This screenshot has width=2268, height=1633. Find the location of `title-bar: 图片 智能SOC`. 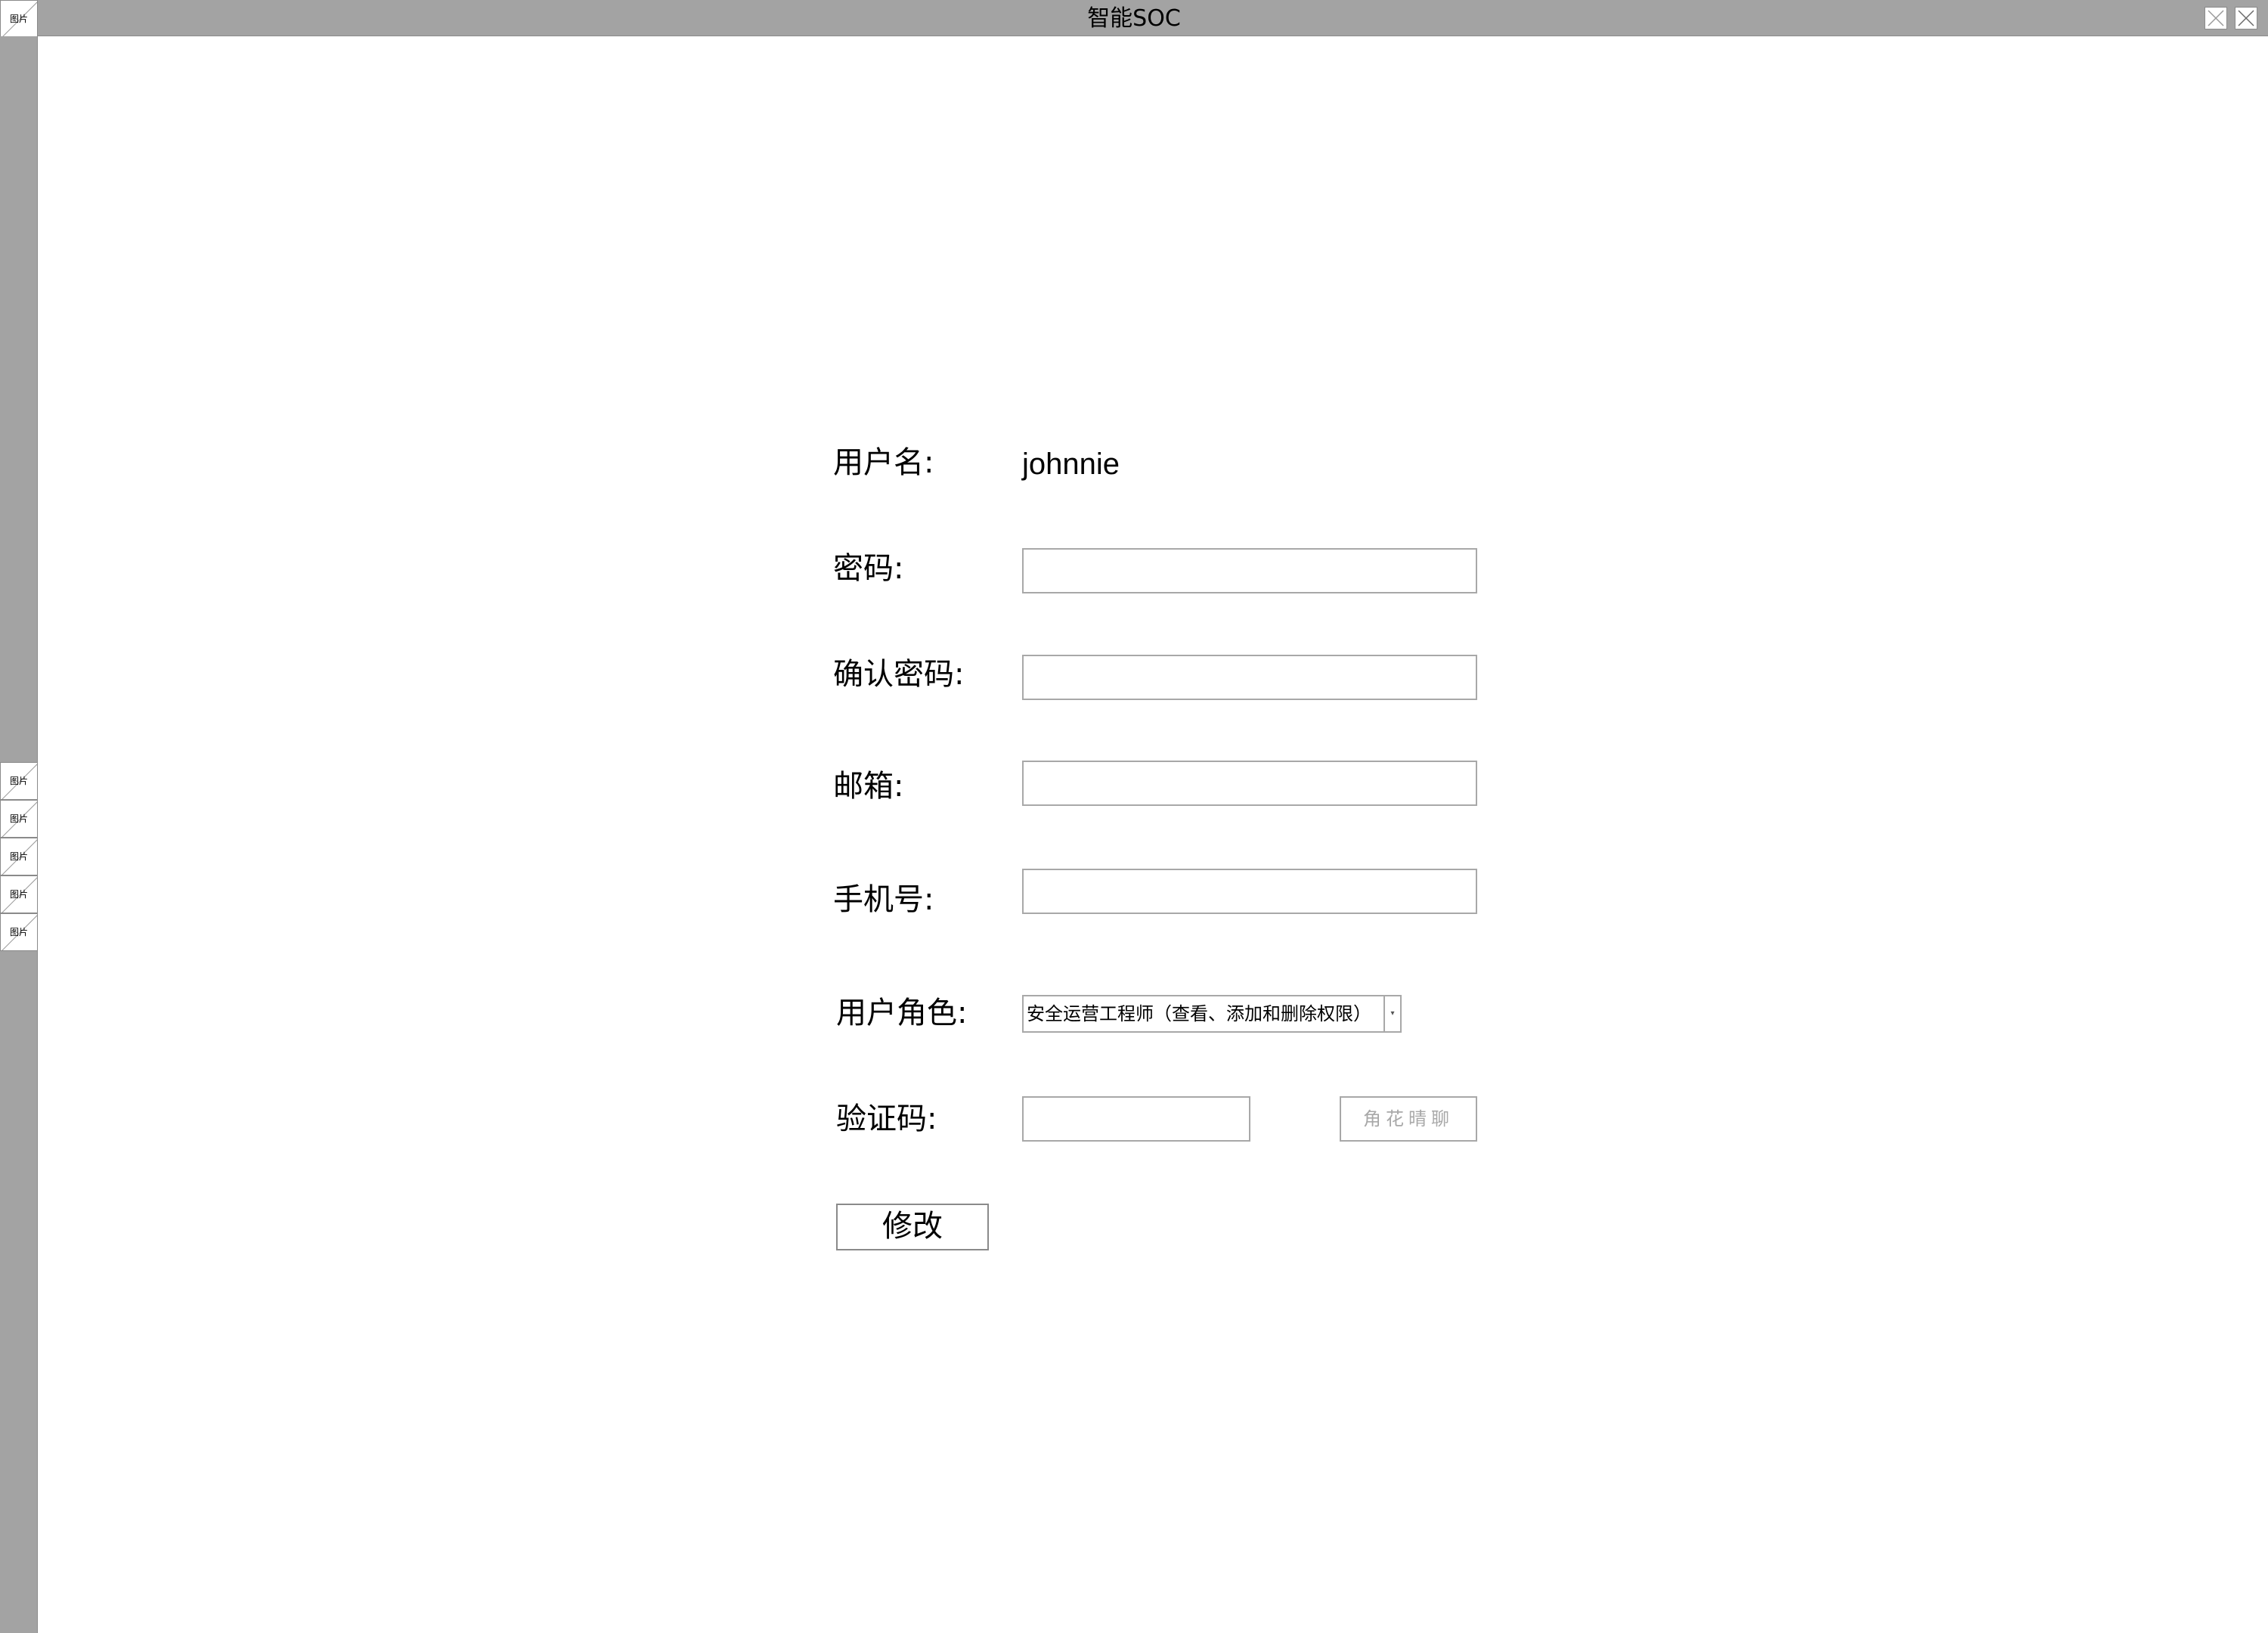

title-bar: 图片 智能SOC is located at coordinates (1134, 19).